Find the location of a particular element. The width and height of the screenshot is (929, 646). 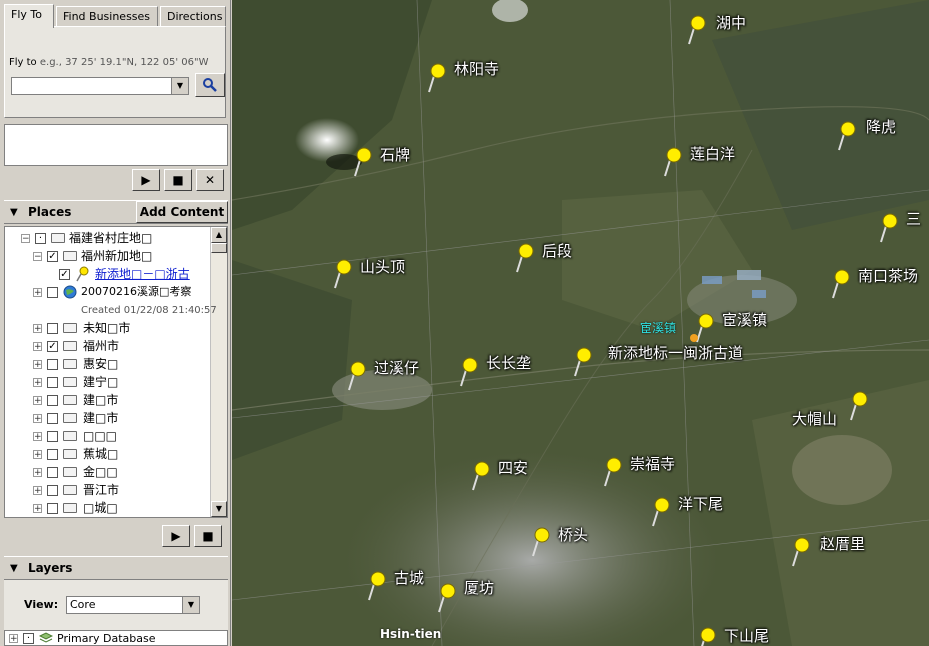

scroll-thumb is located at coordinates (219, 248).